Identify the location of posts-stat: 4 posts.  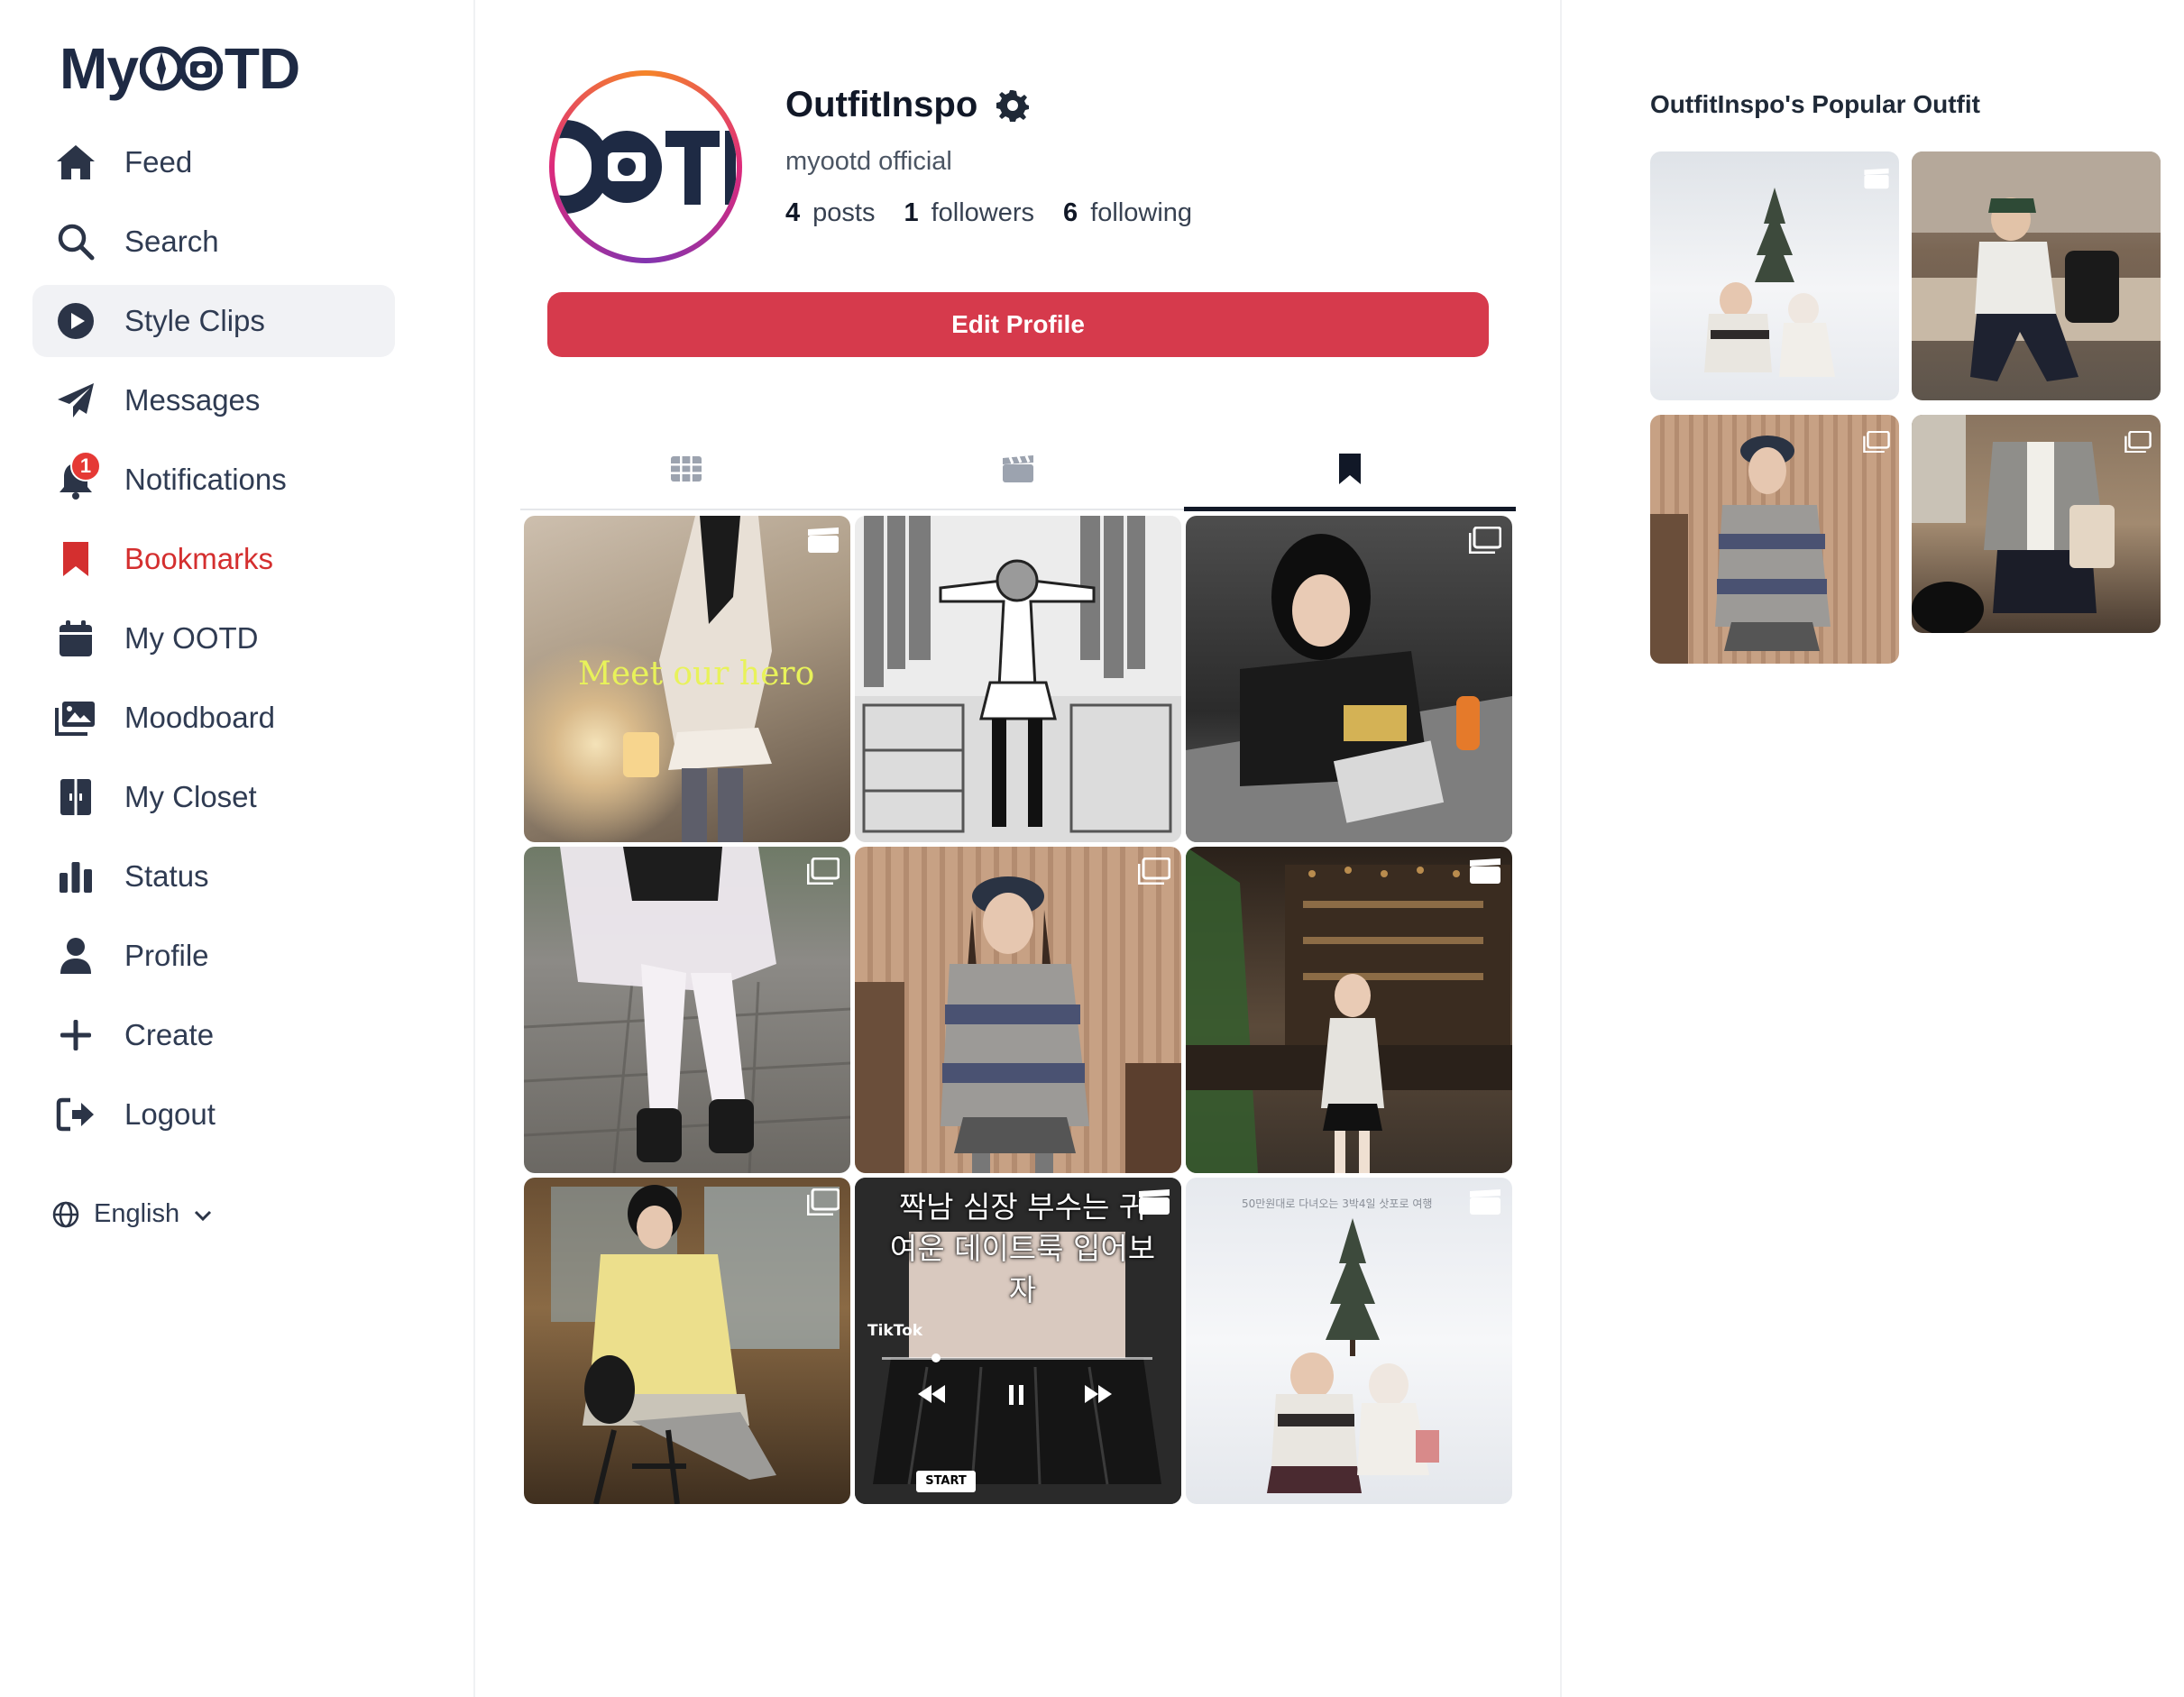
(830, 213).